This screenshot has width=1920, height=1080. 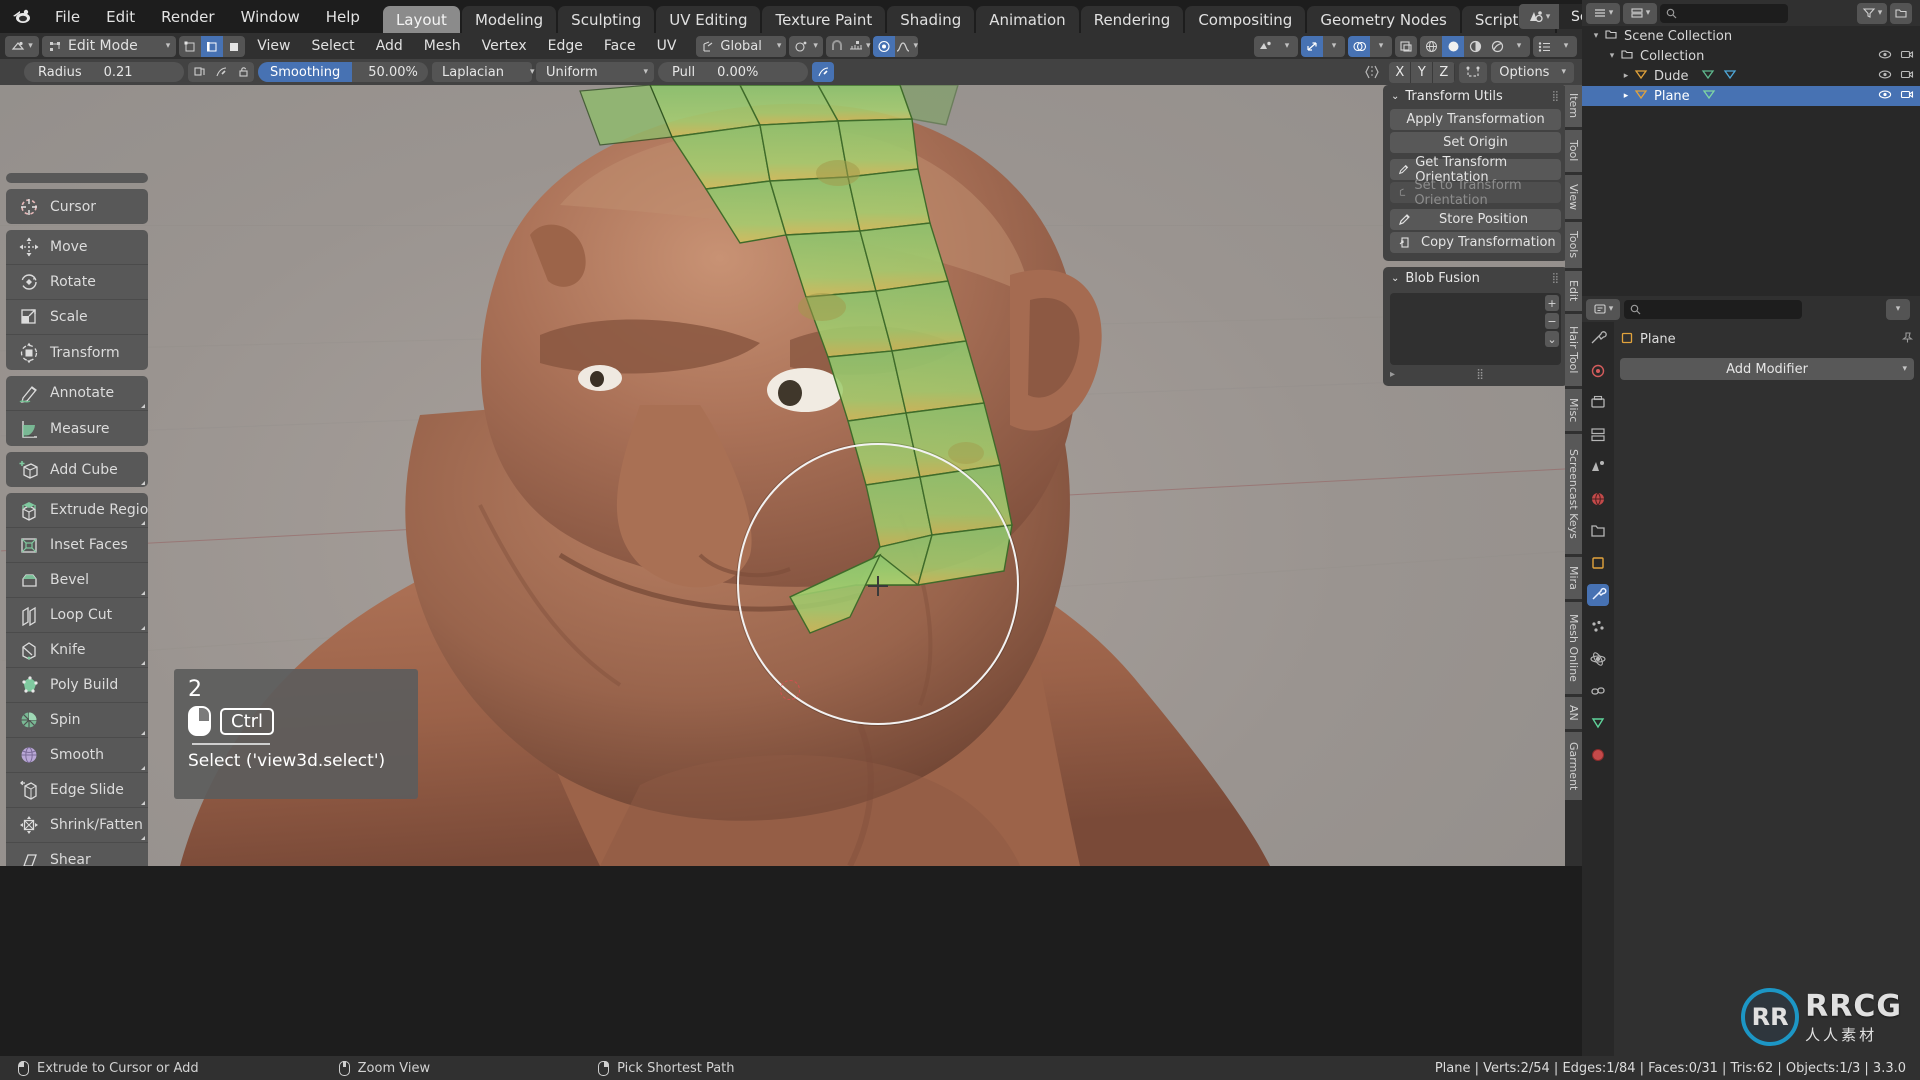 I want to click on tool-measure: Measure, so click(x=77, y=428).